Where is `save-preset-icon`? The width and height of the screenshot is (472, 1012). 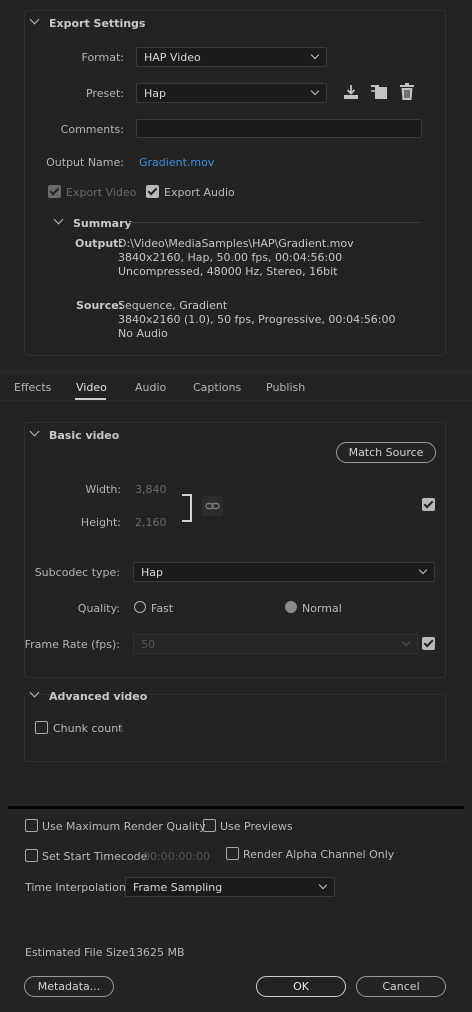
save-preset-icon is located at coordinates (351, 92).